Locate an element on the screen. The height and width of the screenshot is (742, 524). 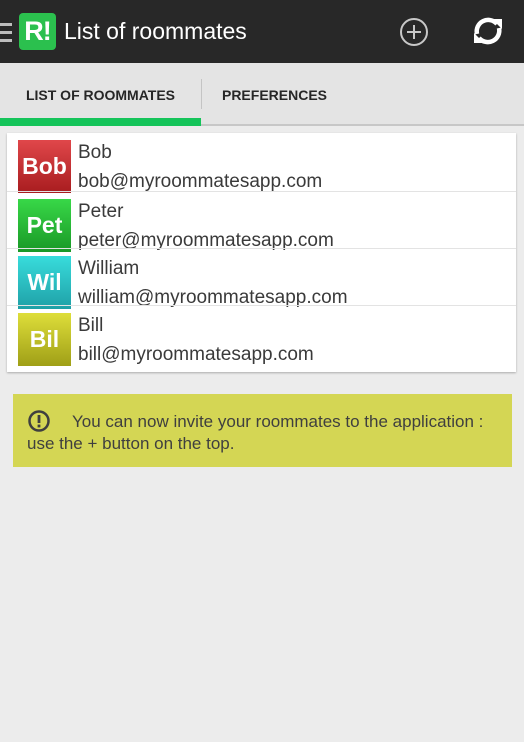
tab-bar: LIST OF ROOMMATES PREFERENCES is located at coordinates (262, 94).